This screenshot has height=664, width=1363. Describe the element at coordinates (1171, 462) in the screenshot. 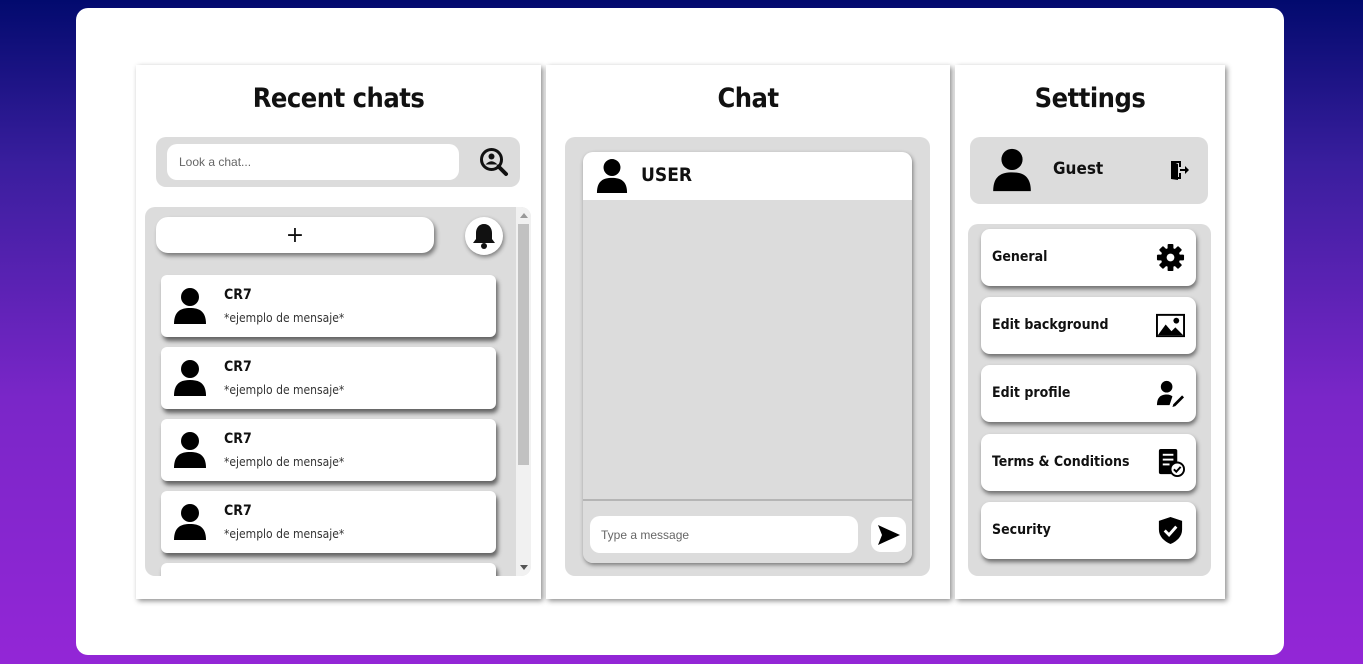

I see `document-check-icon` at that location.